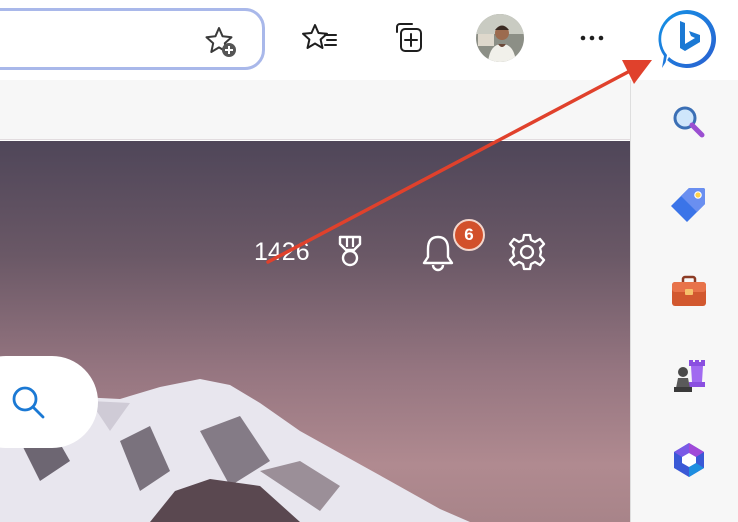 The width and height of the screenshot is (738, 522). I want to click on sidebar-item-shopping, so click(689, 204).